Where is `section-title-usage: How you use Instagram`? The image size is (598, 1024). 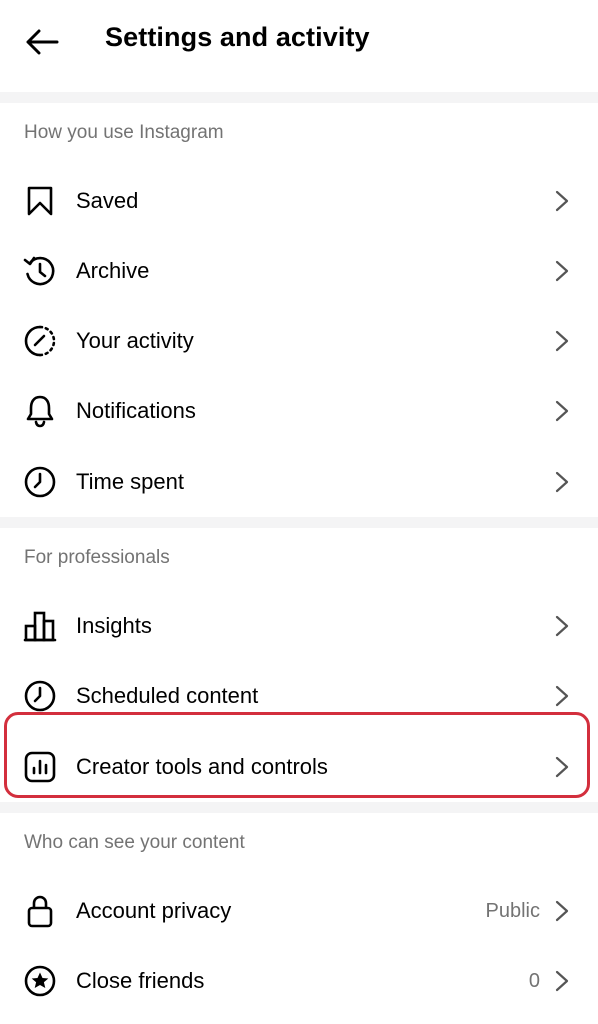 section-title-usage: How you use Instagram is located at coordinates (124, 132).